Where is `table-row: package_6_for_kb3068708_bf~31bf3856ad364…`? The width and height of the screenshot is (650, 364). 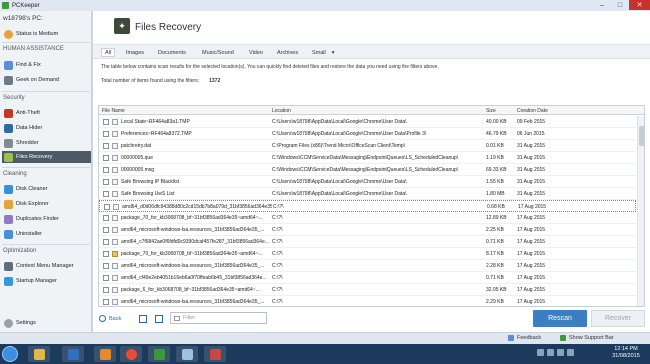
table-row: package_6_for_kb3068708_bf~31bf3856ad364… is located at coordinates (367, 290).